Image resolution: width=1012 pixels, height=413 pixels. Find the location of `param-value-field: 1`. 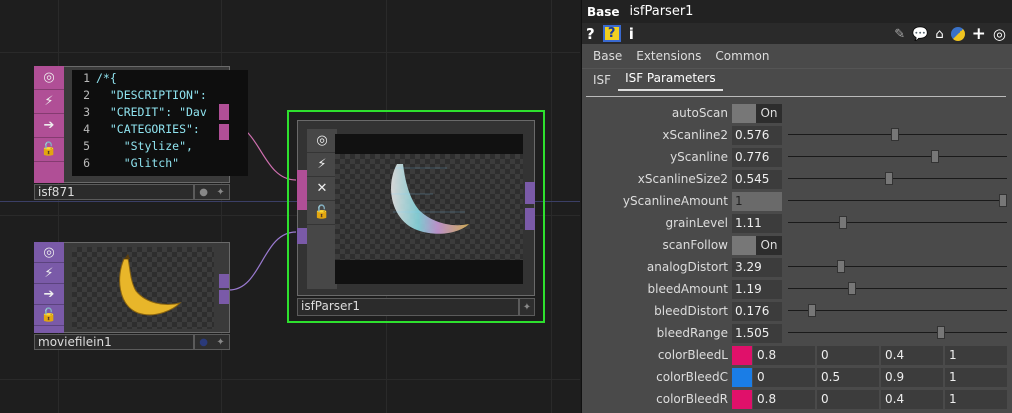

param-value-field: 1 is located at coordinates (757, 201).